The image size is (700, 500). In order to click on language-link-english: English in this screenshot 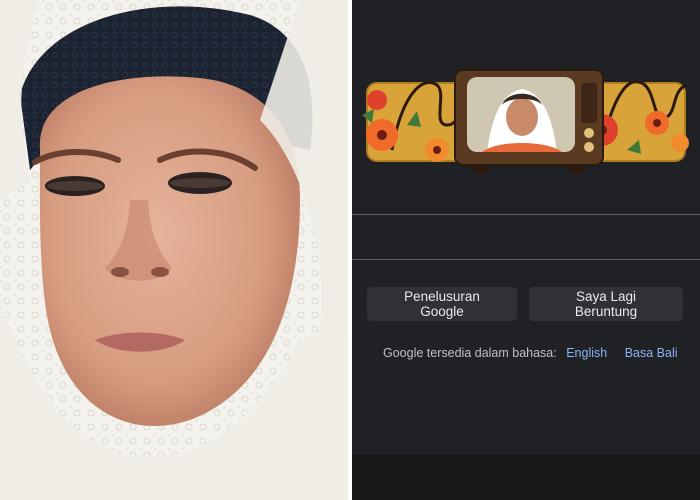, I will do `click(586, 353)`.